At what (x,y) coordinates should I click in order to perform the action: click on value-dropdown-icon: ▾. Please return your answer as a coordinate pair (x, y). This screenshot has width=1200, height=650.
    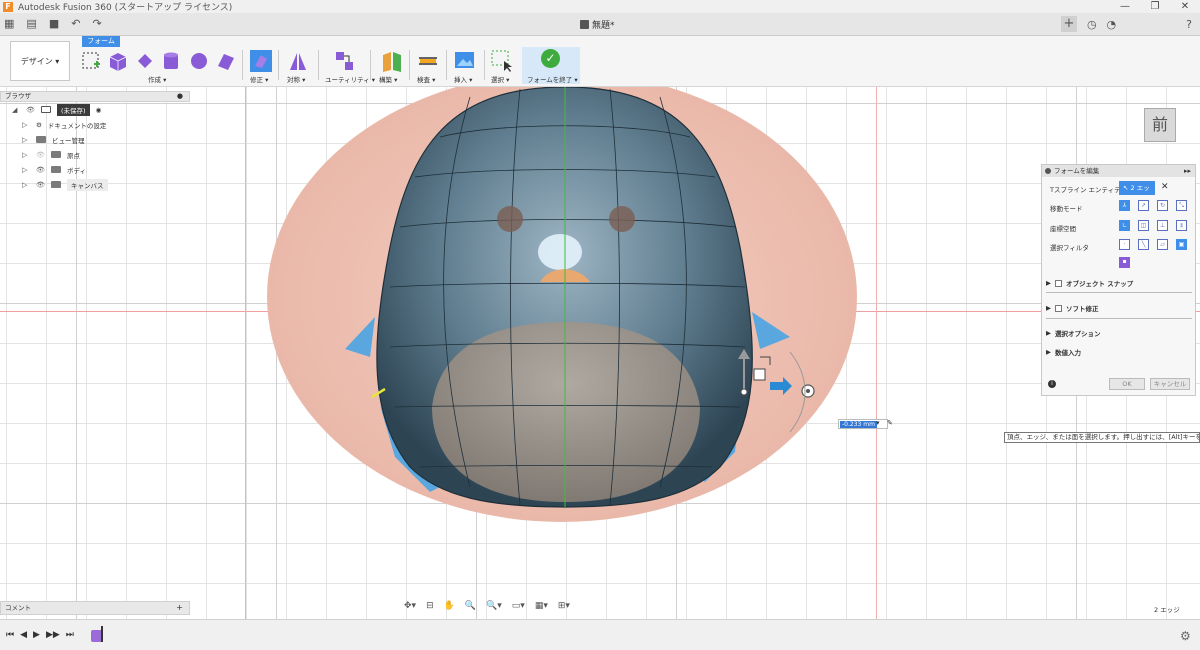
    Looking at the image, I should click on (878, 423).